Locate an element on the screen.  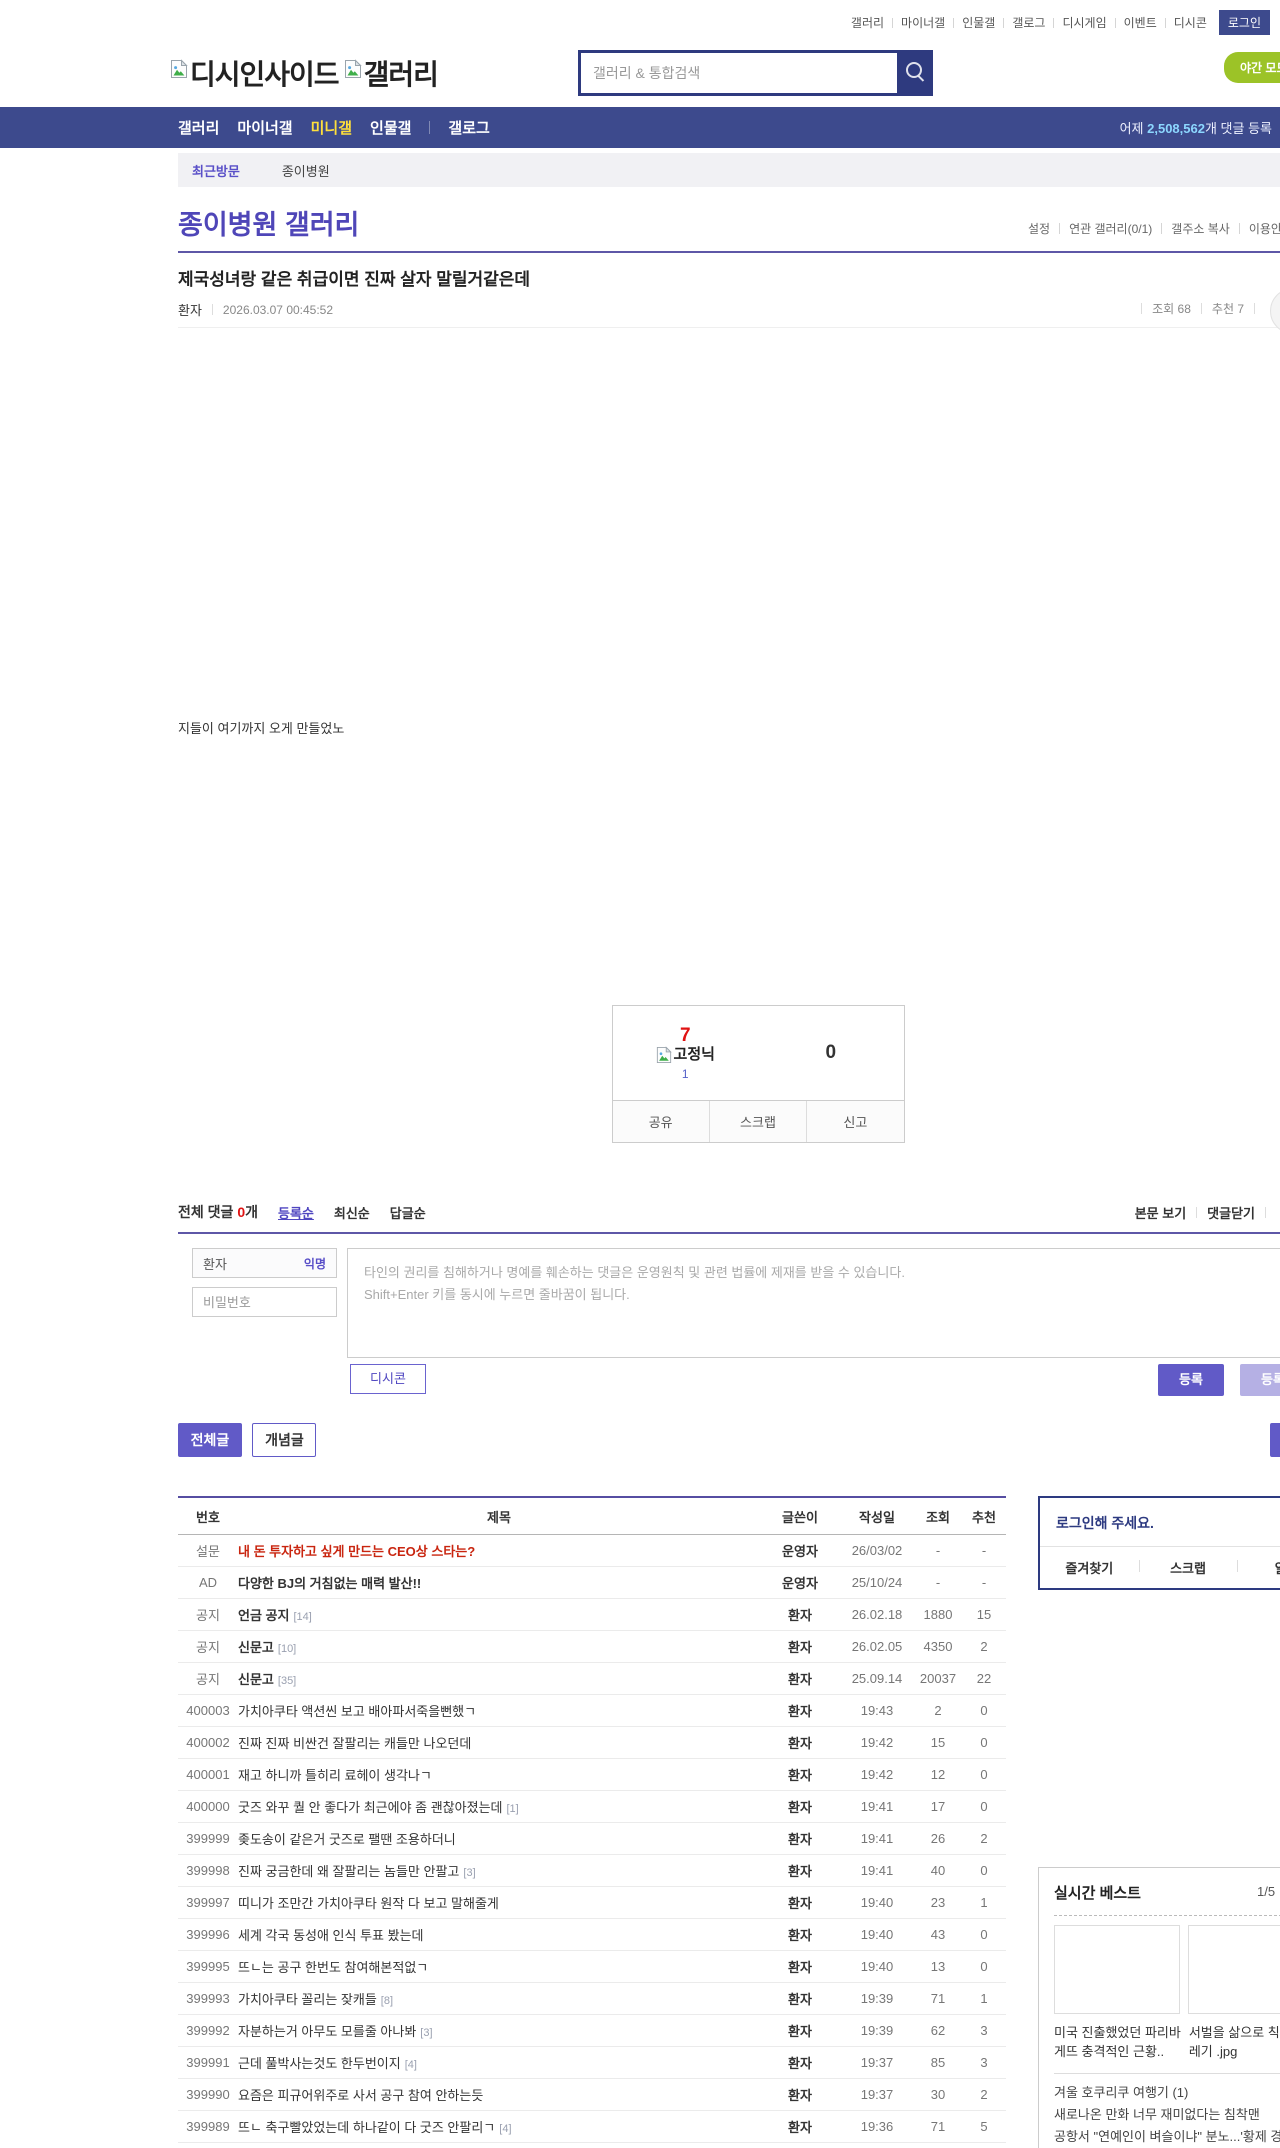
gallery-tool-1: 설정 is located at coordinates (1039, 228).